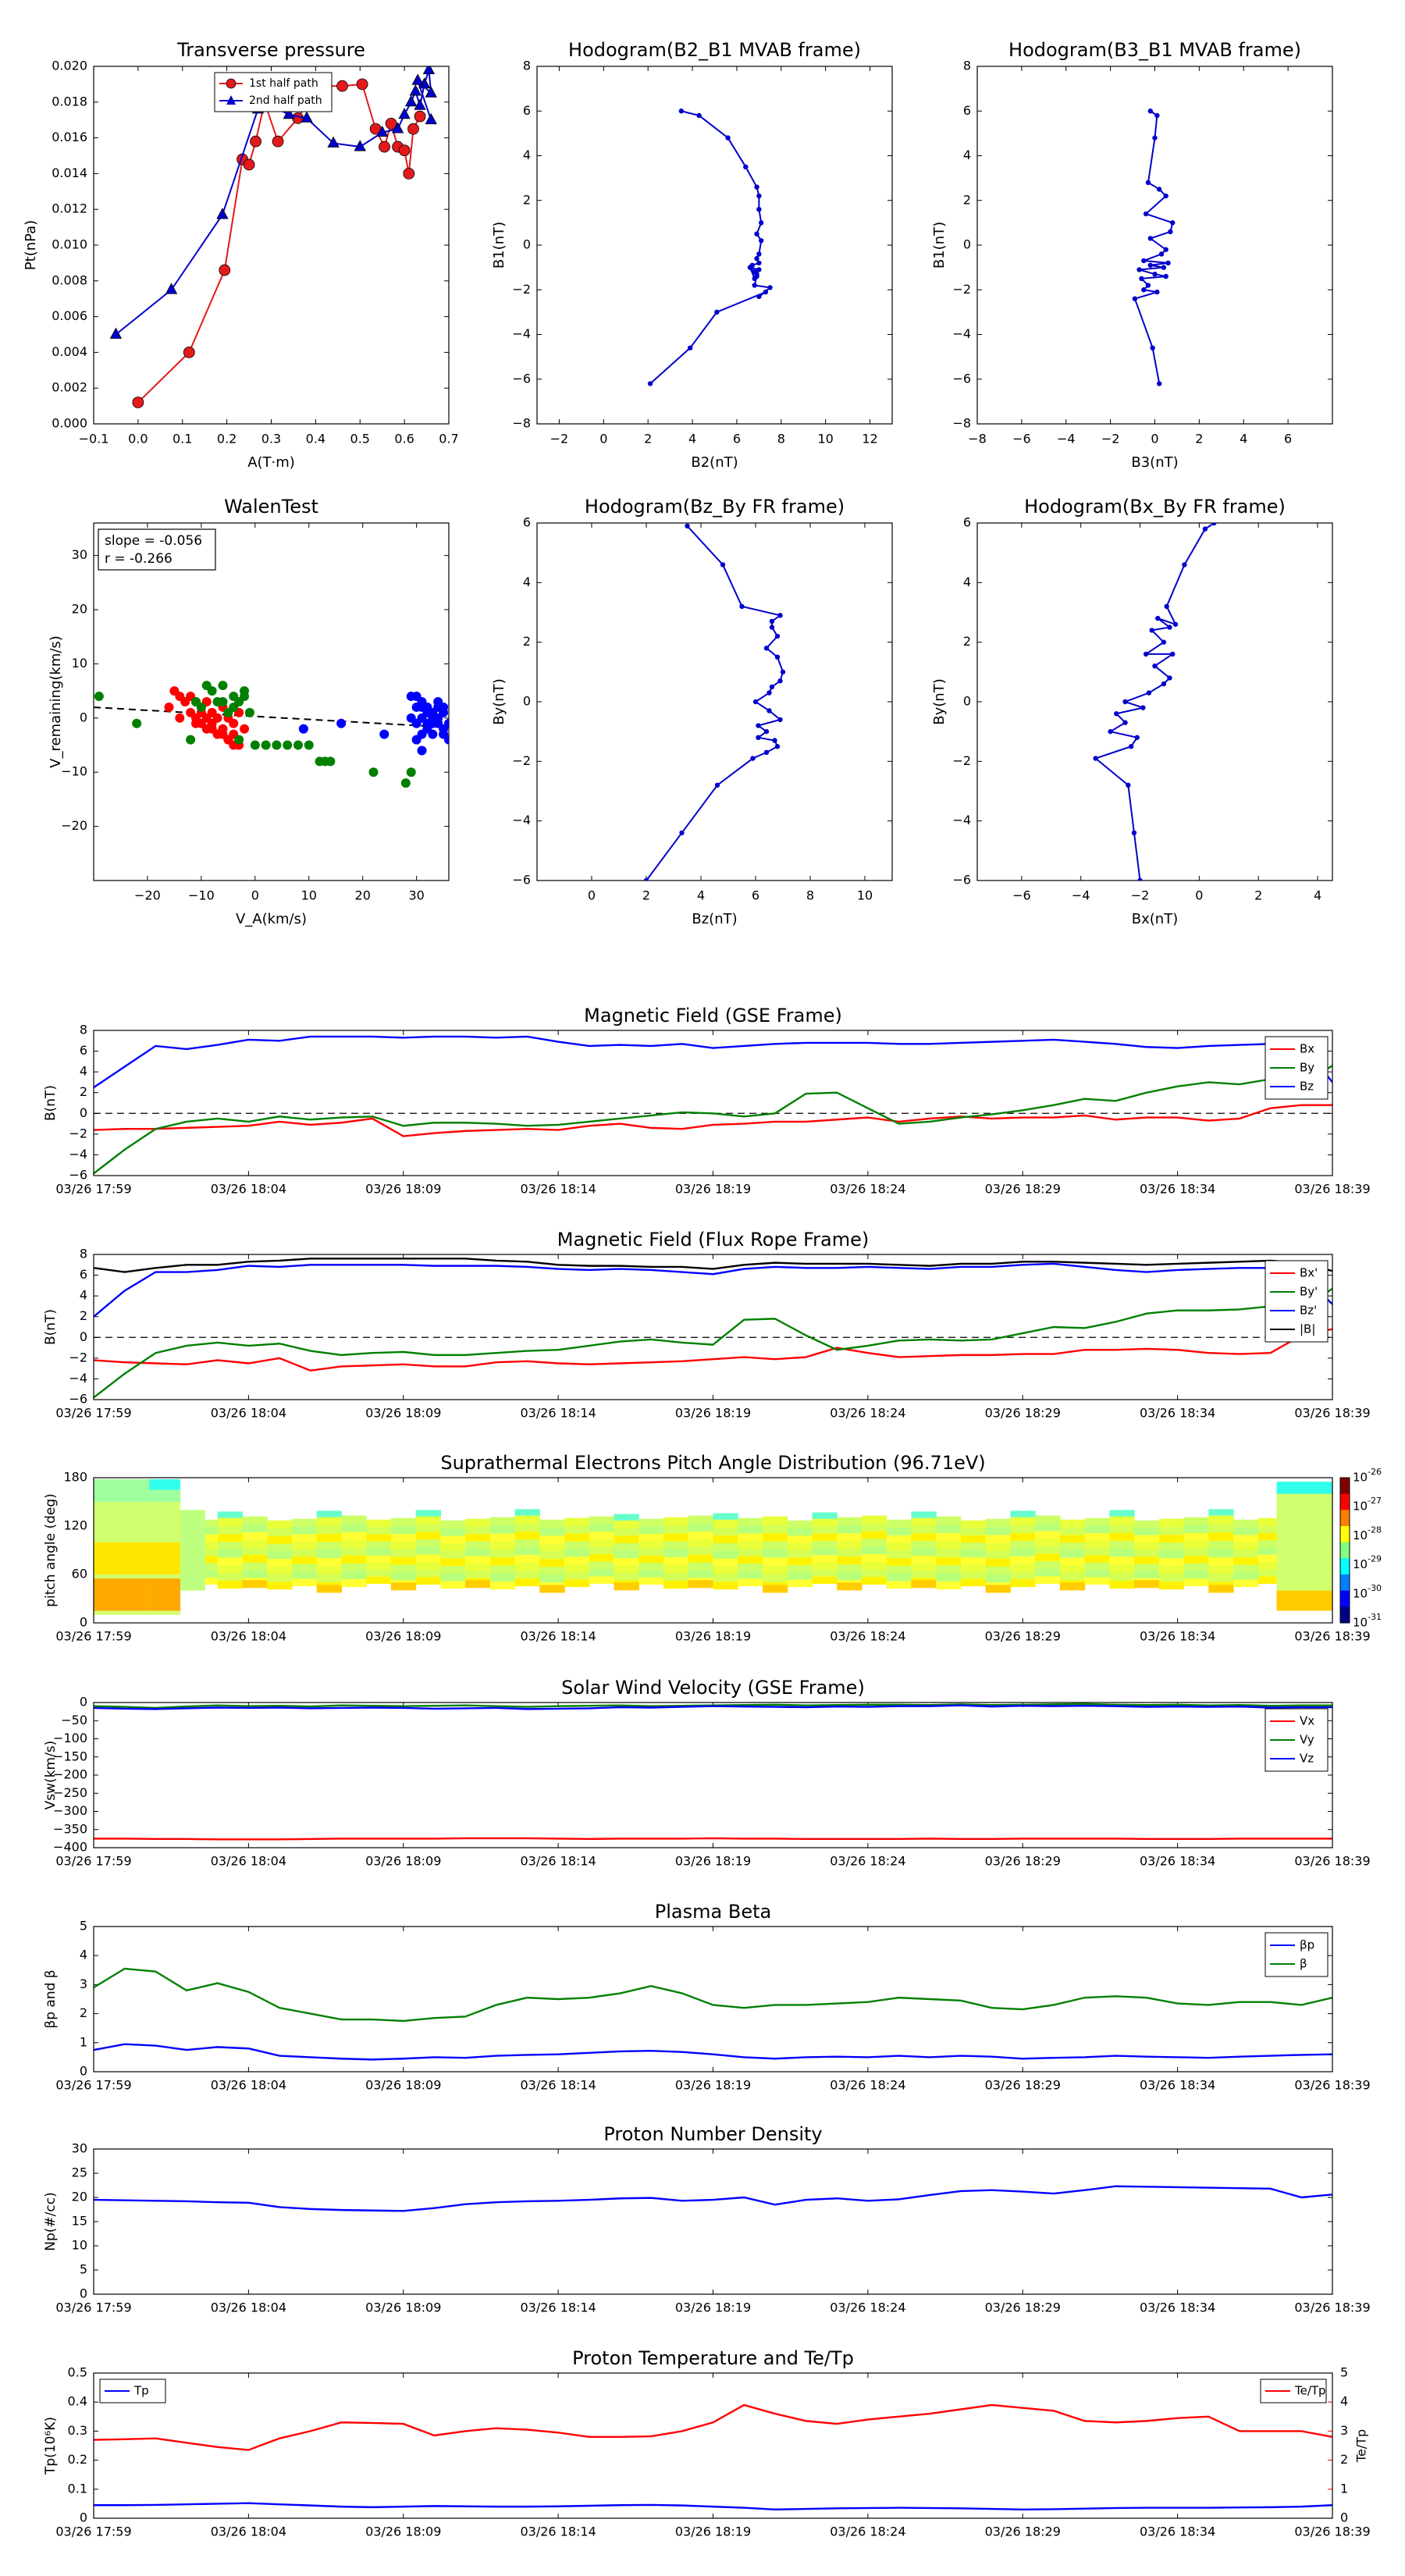 The height and width of the screenshot is (2576, 1405). I want to click on plot-area, so click(713, 1547).